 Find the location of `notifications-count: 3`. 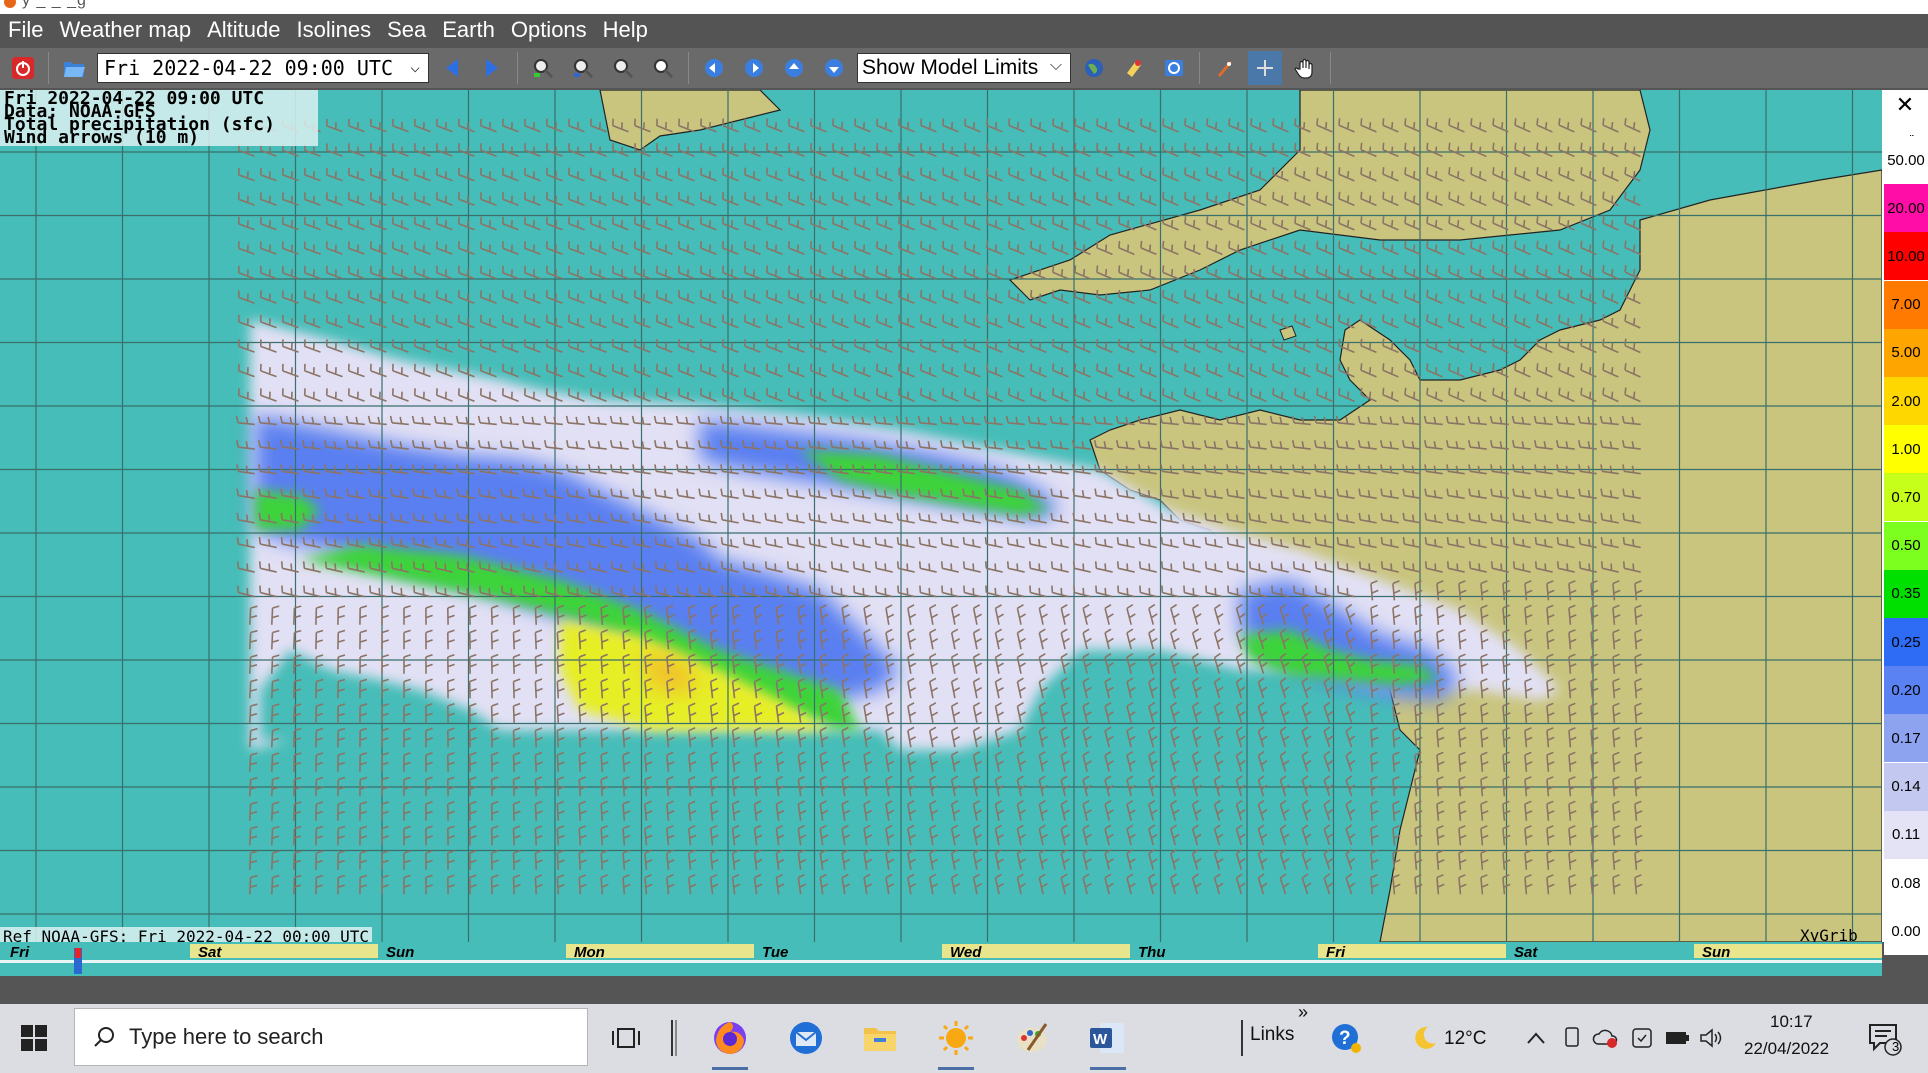

notifications-count: 3 is located at coordinates (1896, 1046).